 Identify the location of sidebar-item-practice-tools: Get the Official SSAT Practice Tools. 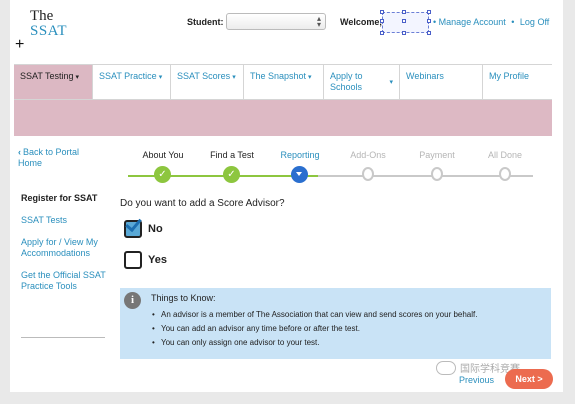
(63, 281).